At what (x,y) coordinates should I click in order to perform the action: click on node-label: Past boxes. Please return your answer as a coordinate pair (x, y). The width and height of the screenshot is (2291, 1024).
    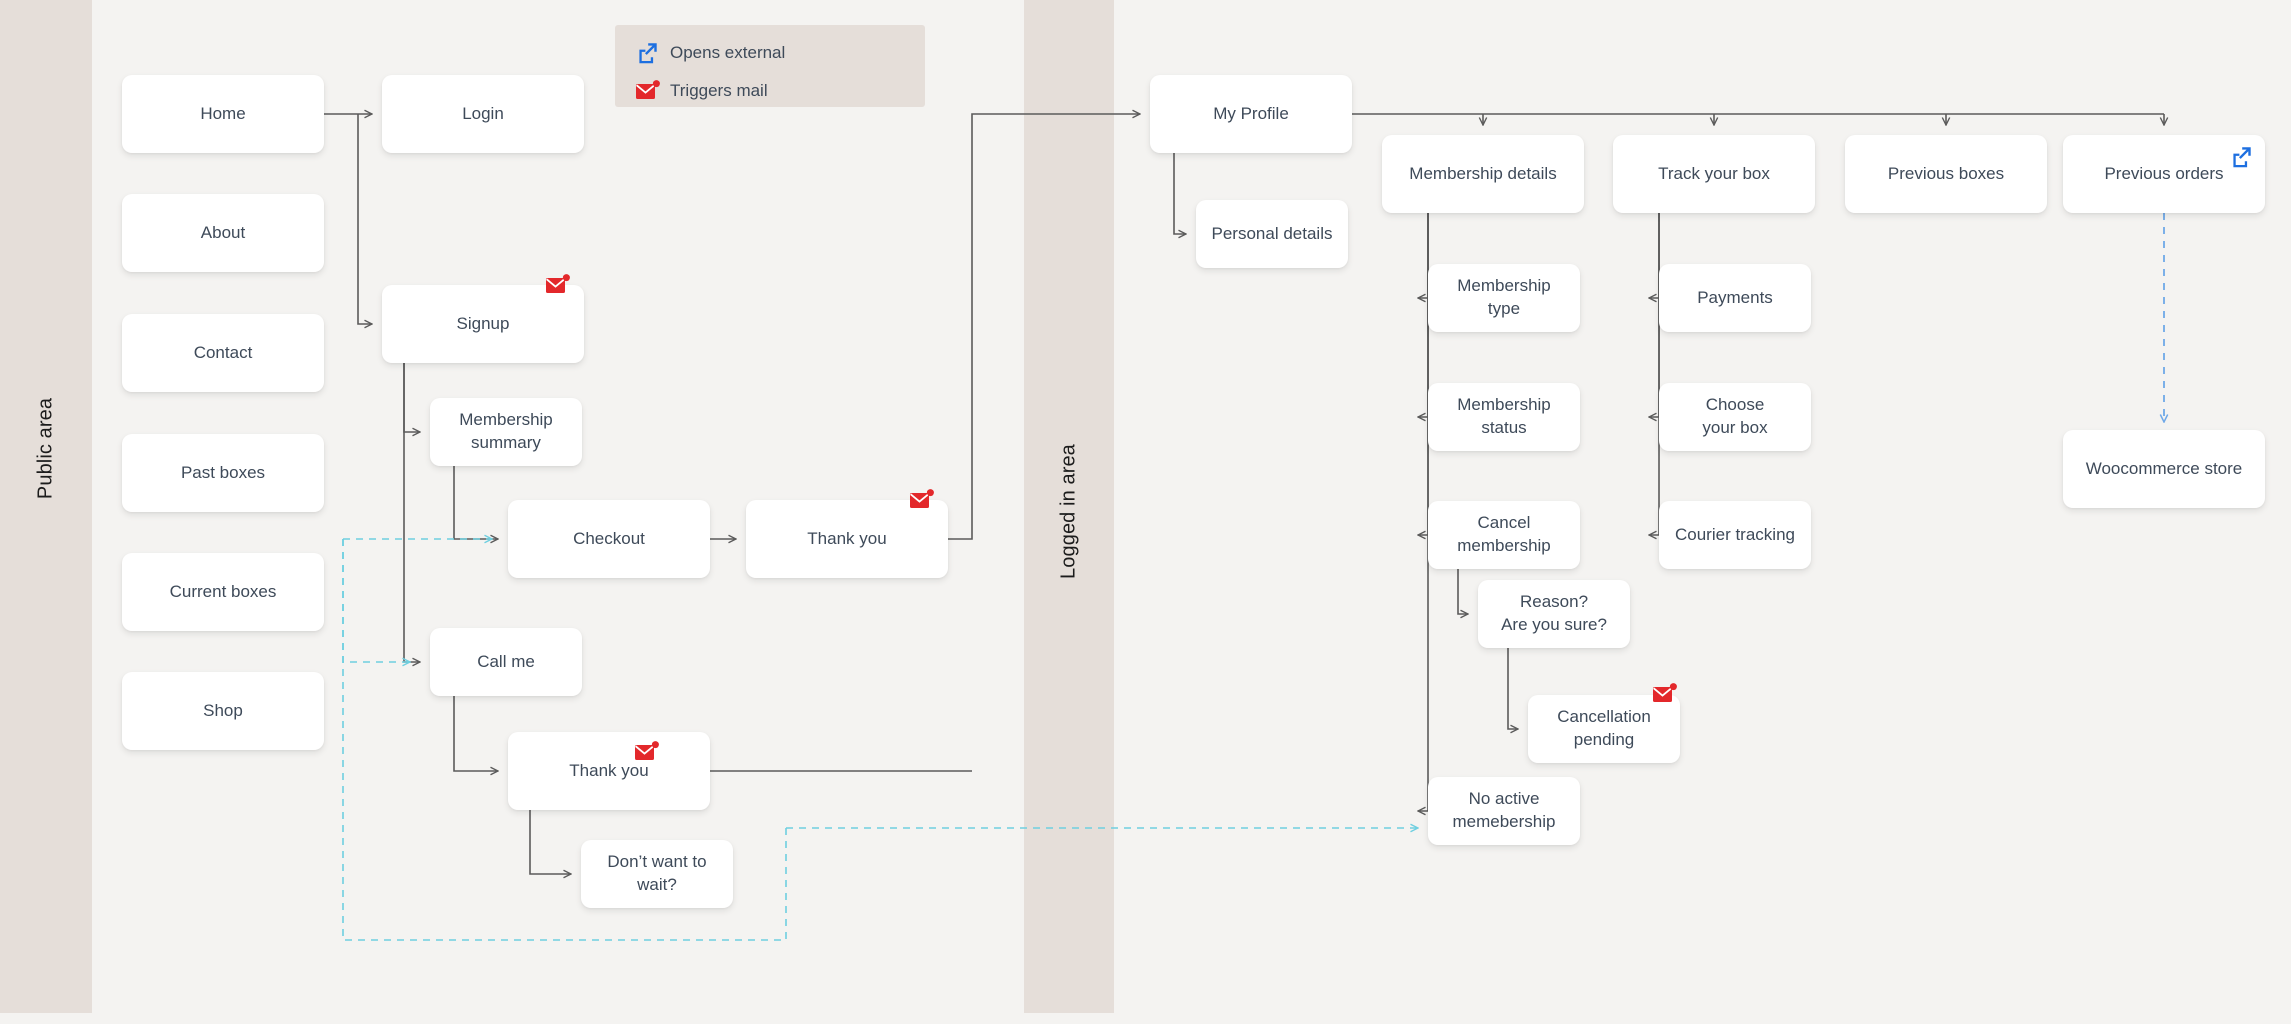
    Looking at the image, I should click on (223, 472).